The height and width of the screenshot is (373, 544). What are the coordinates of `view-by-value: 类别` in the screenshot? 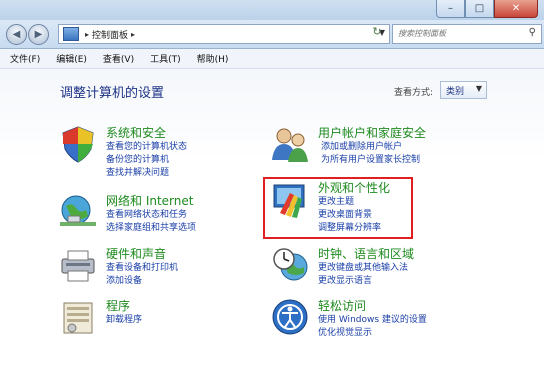 It's located at (455, 91).